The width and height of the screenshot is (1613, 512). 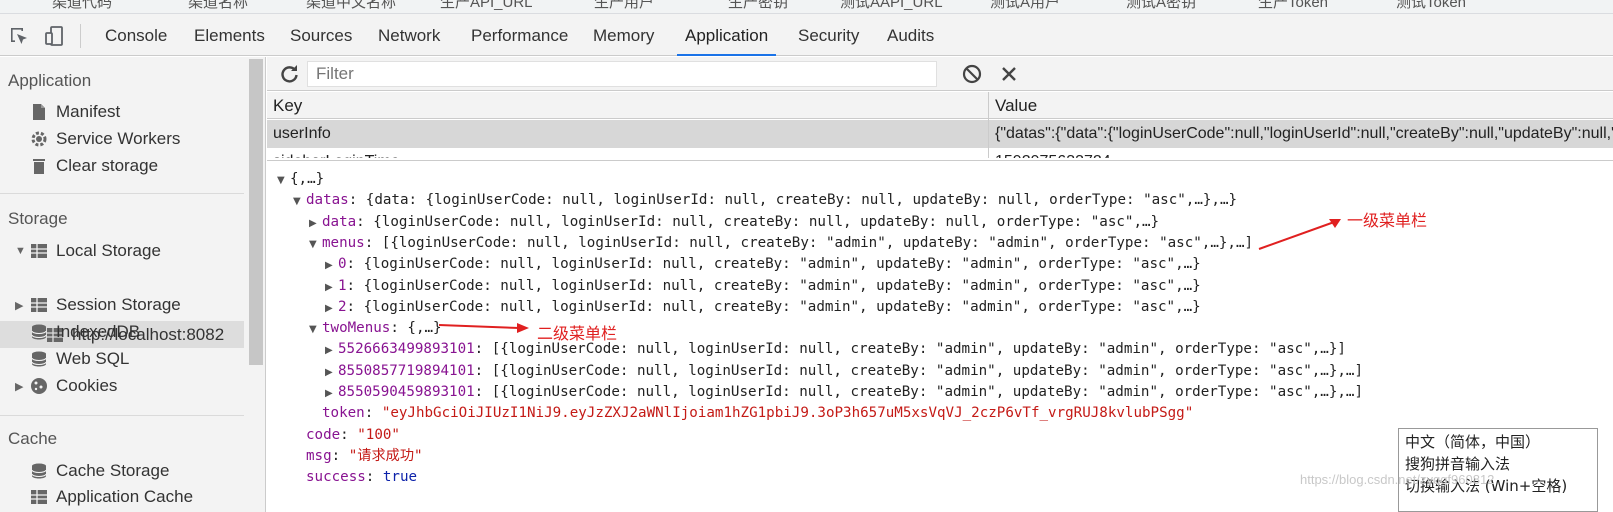 I want to click on scrollbar-thumb, so click(x=256, y=212).